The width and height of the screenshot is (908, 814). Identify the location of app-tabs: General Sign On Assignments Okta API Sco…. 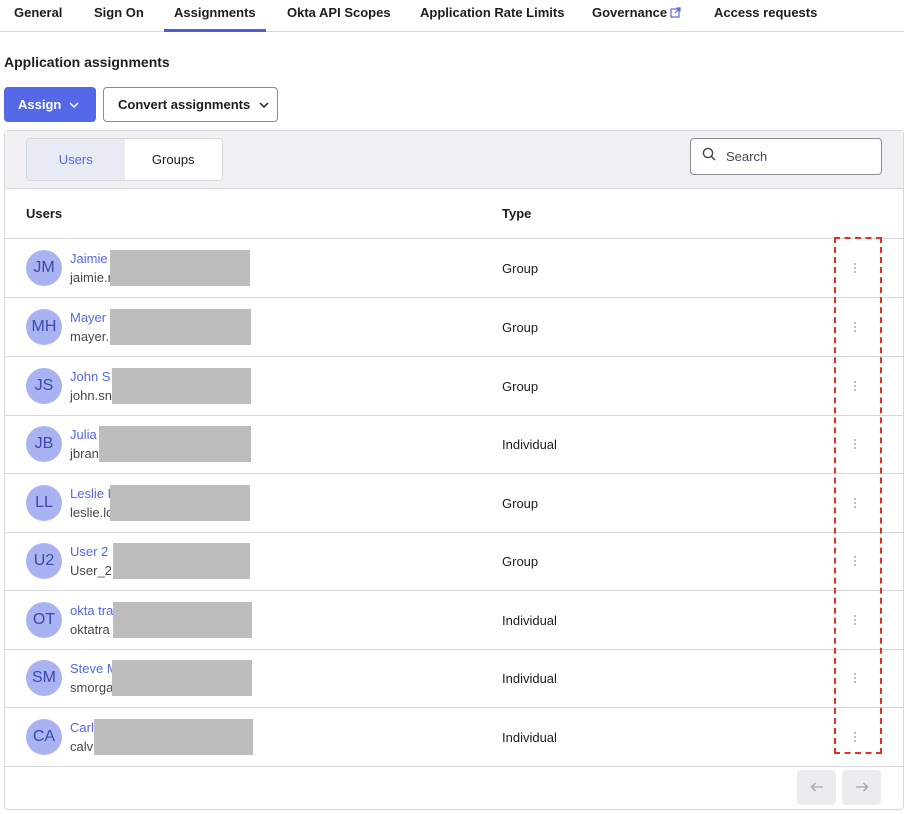
(452, 16).